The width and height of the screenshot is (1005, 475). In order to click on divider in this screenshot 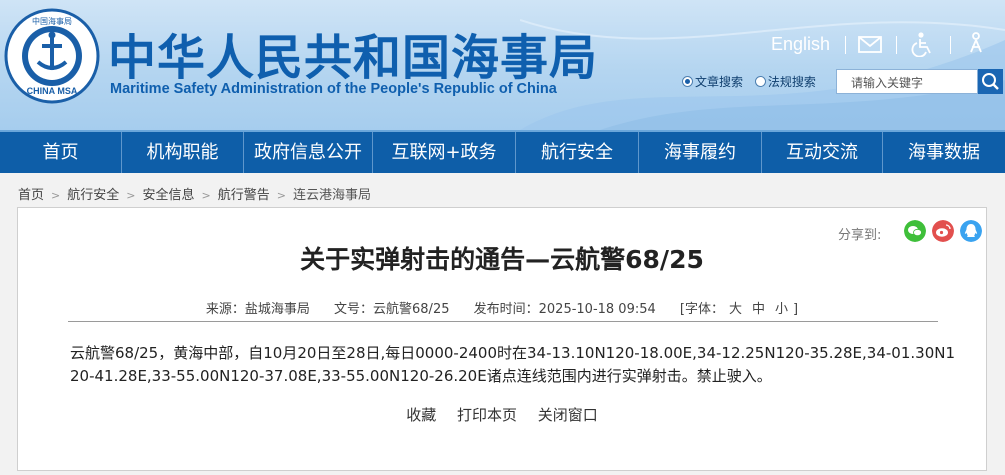, I will do `click(503, 321)`.